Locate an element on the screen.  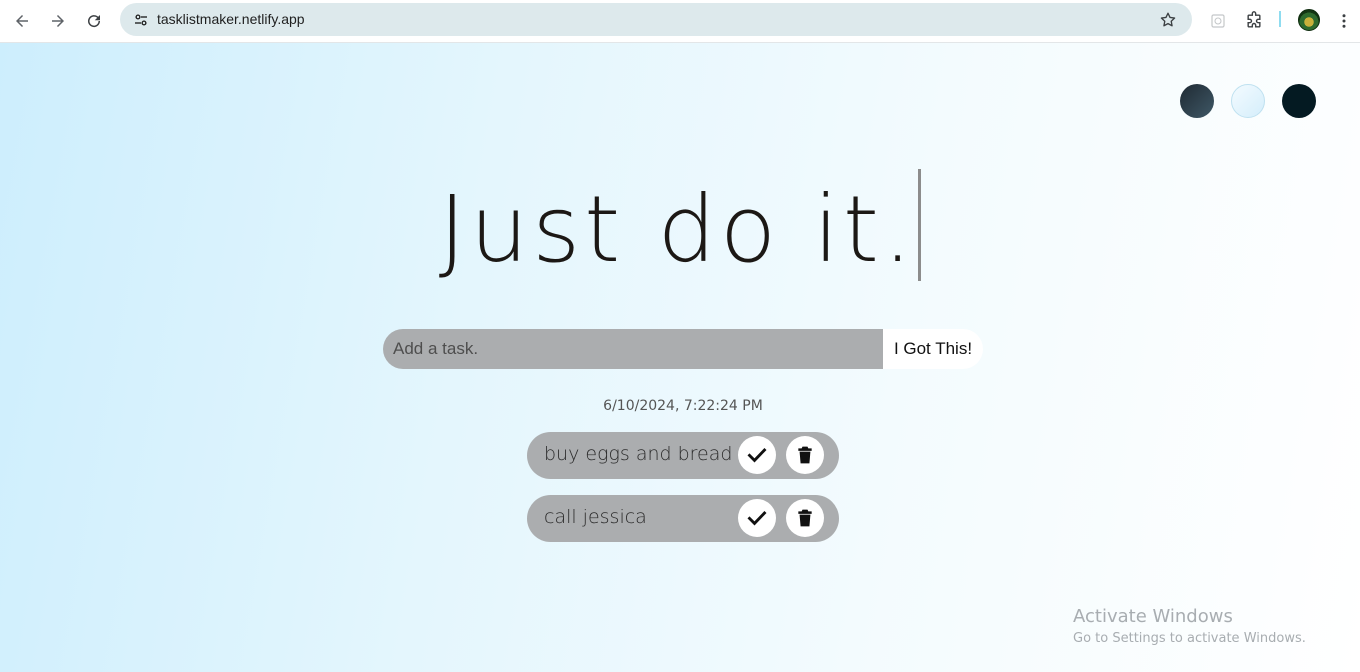
task-text: buy eggs and bread is located at coordinates (638, 454).